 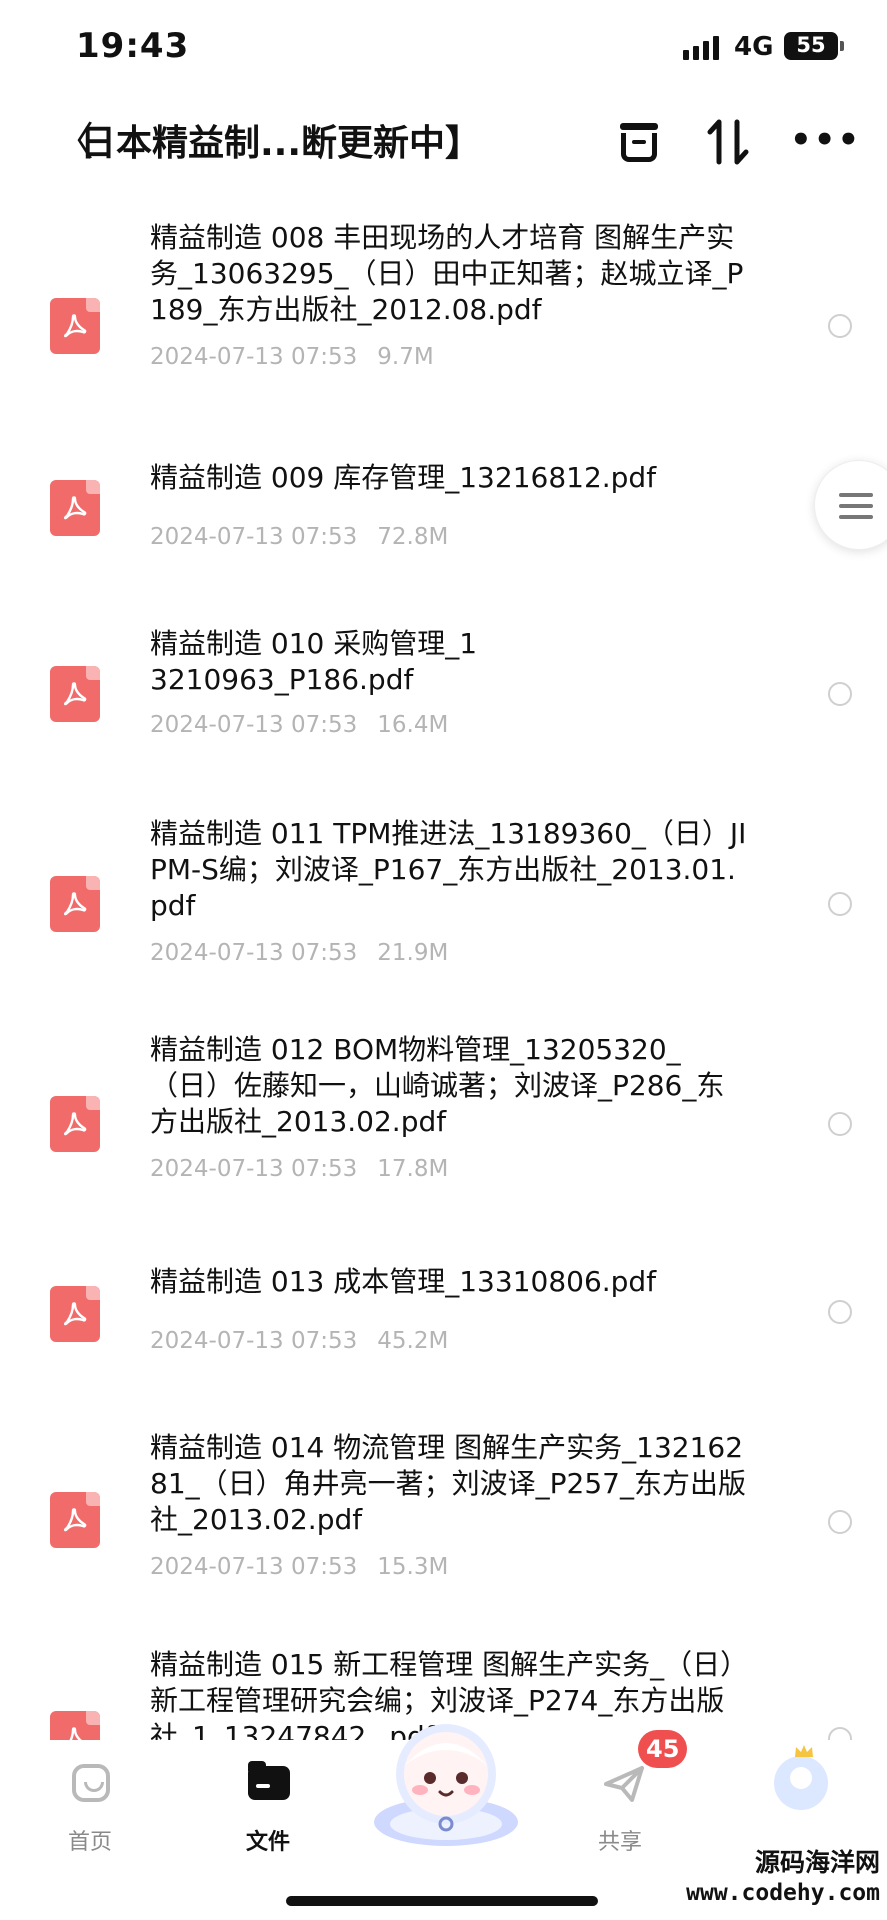 What do you see at coordinates (403, 477) in the screenshot?
I see `file-name: 精益制造 009 库存管理_13216812.pdf` at bounding box center [403, 477].